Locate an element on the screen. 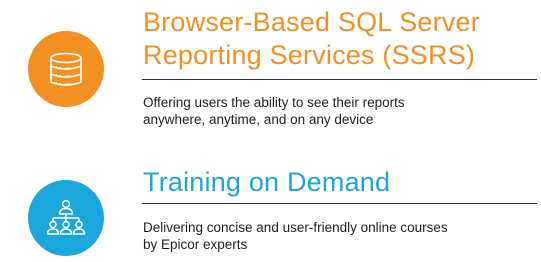 Image resolution: width=541 pixels, height=262 pixels. database-server-icon is located at coordinates (66, 69).